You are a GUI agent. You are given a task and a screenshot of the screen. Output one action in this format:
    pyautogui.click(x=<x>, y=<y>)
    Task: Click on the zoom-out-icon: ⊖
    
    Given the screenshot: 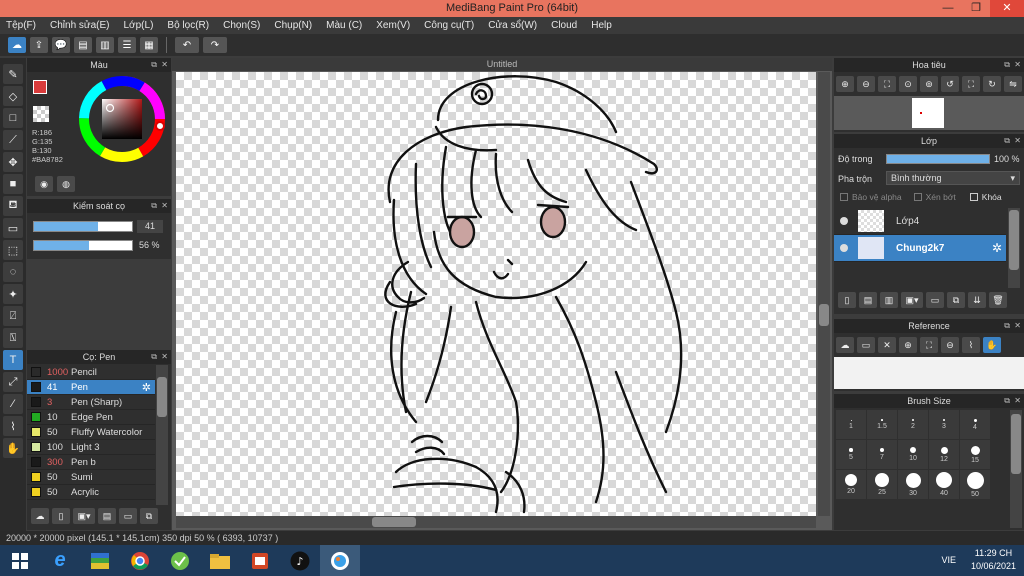 What is the action you would take?
    pyautogui.click(x=866, y=84)
    